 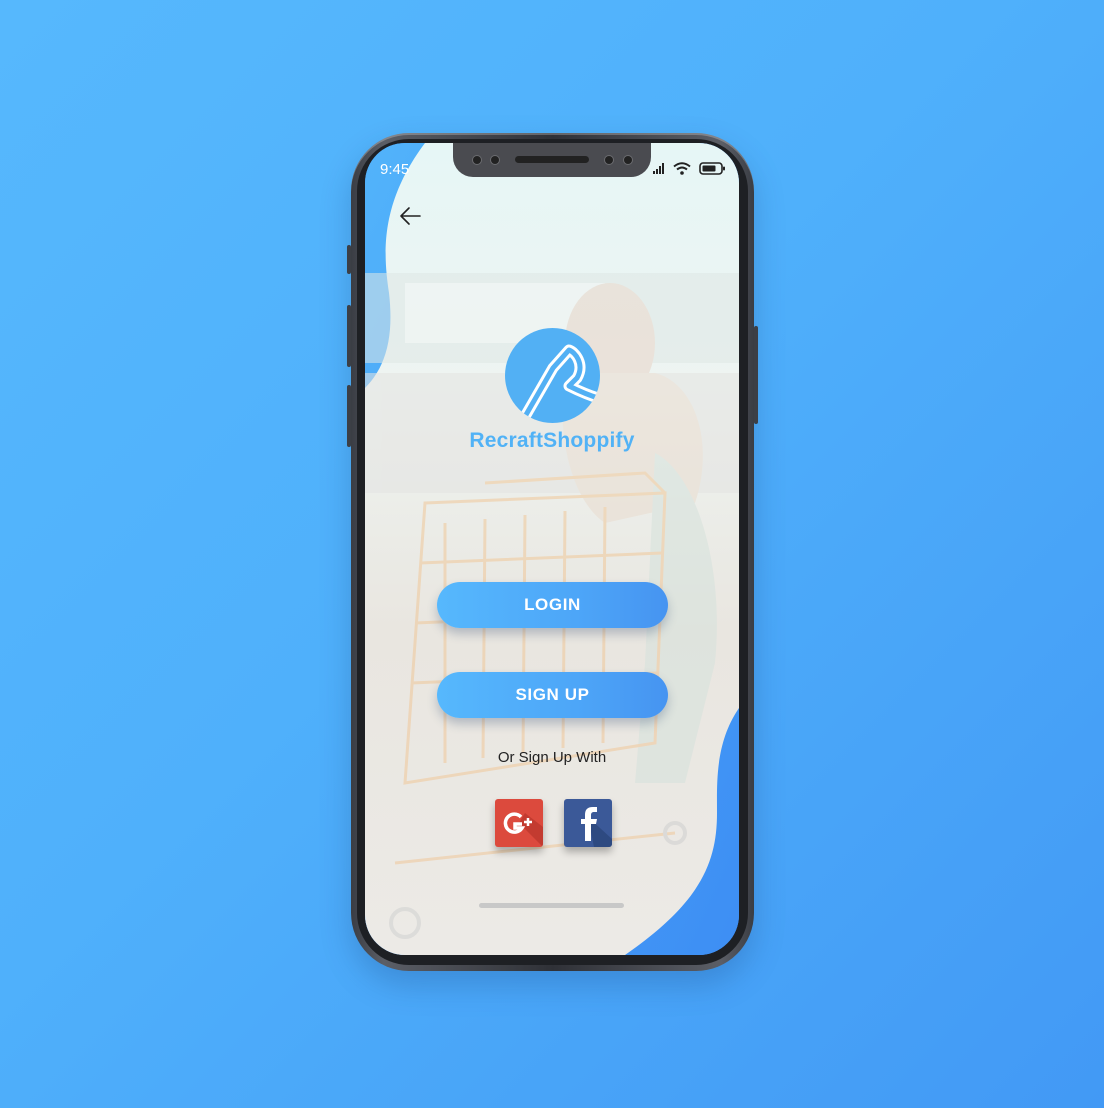 What do you see at coordinates (349, 416) in the screenshot?
I see `volume-down-button` at bounding box center [349, 416].